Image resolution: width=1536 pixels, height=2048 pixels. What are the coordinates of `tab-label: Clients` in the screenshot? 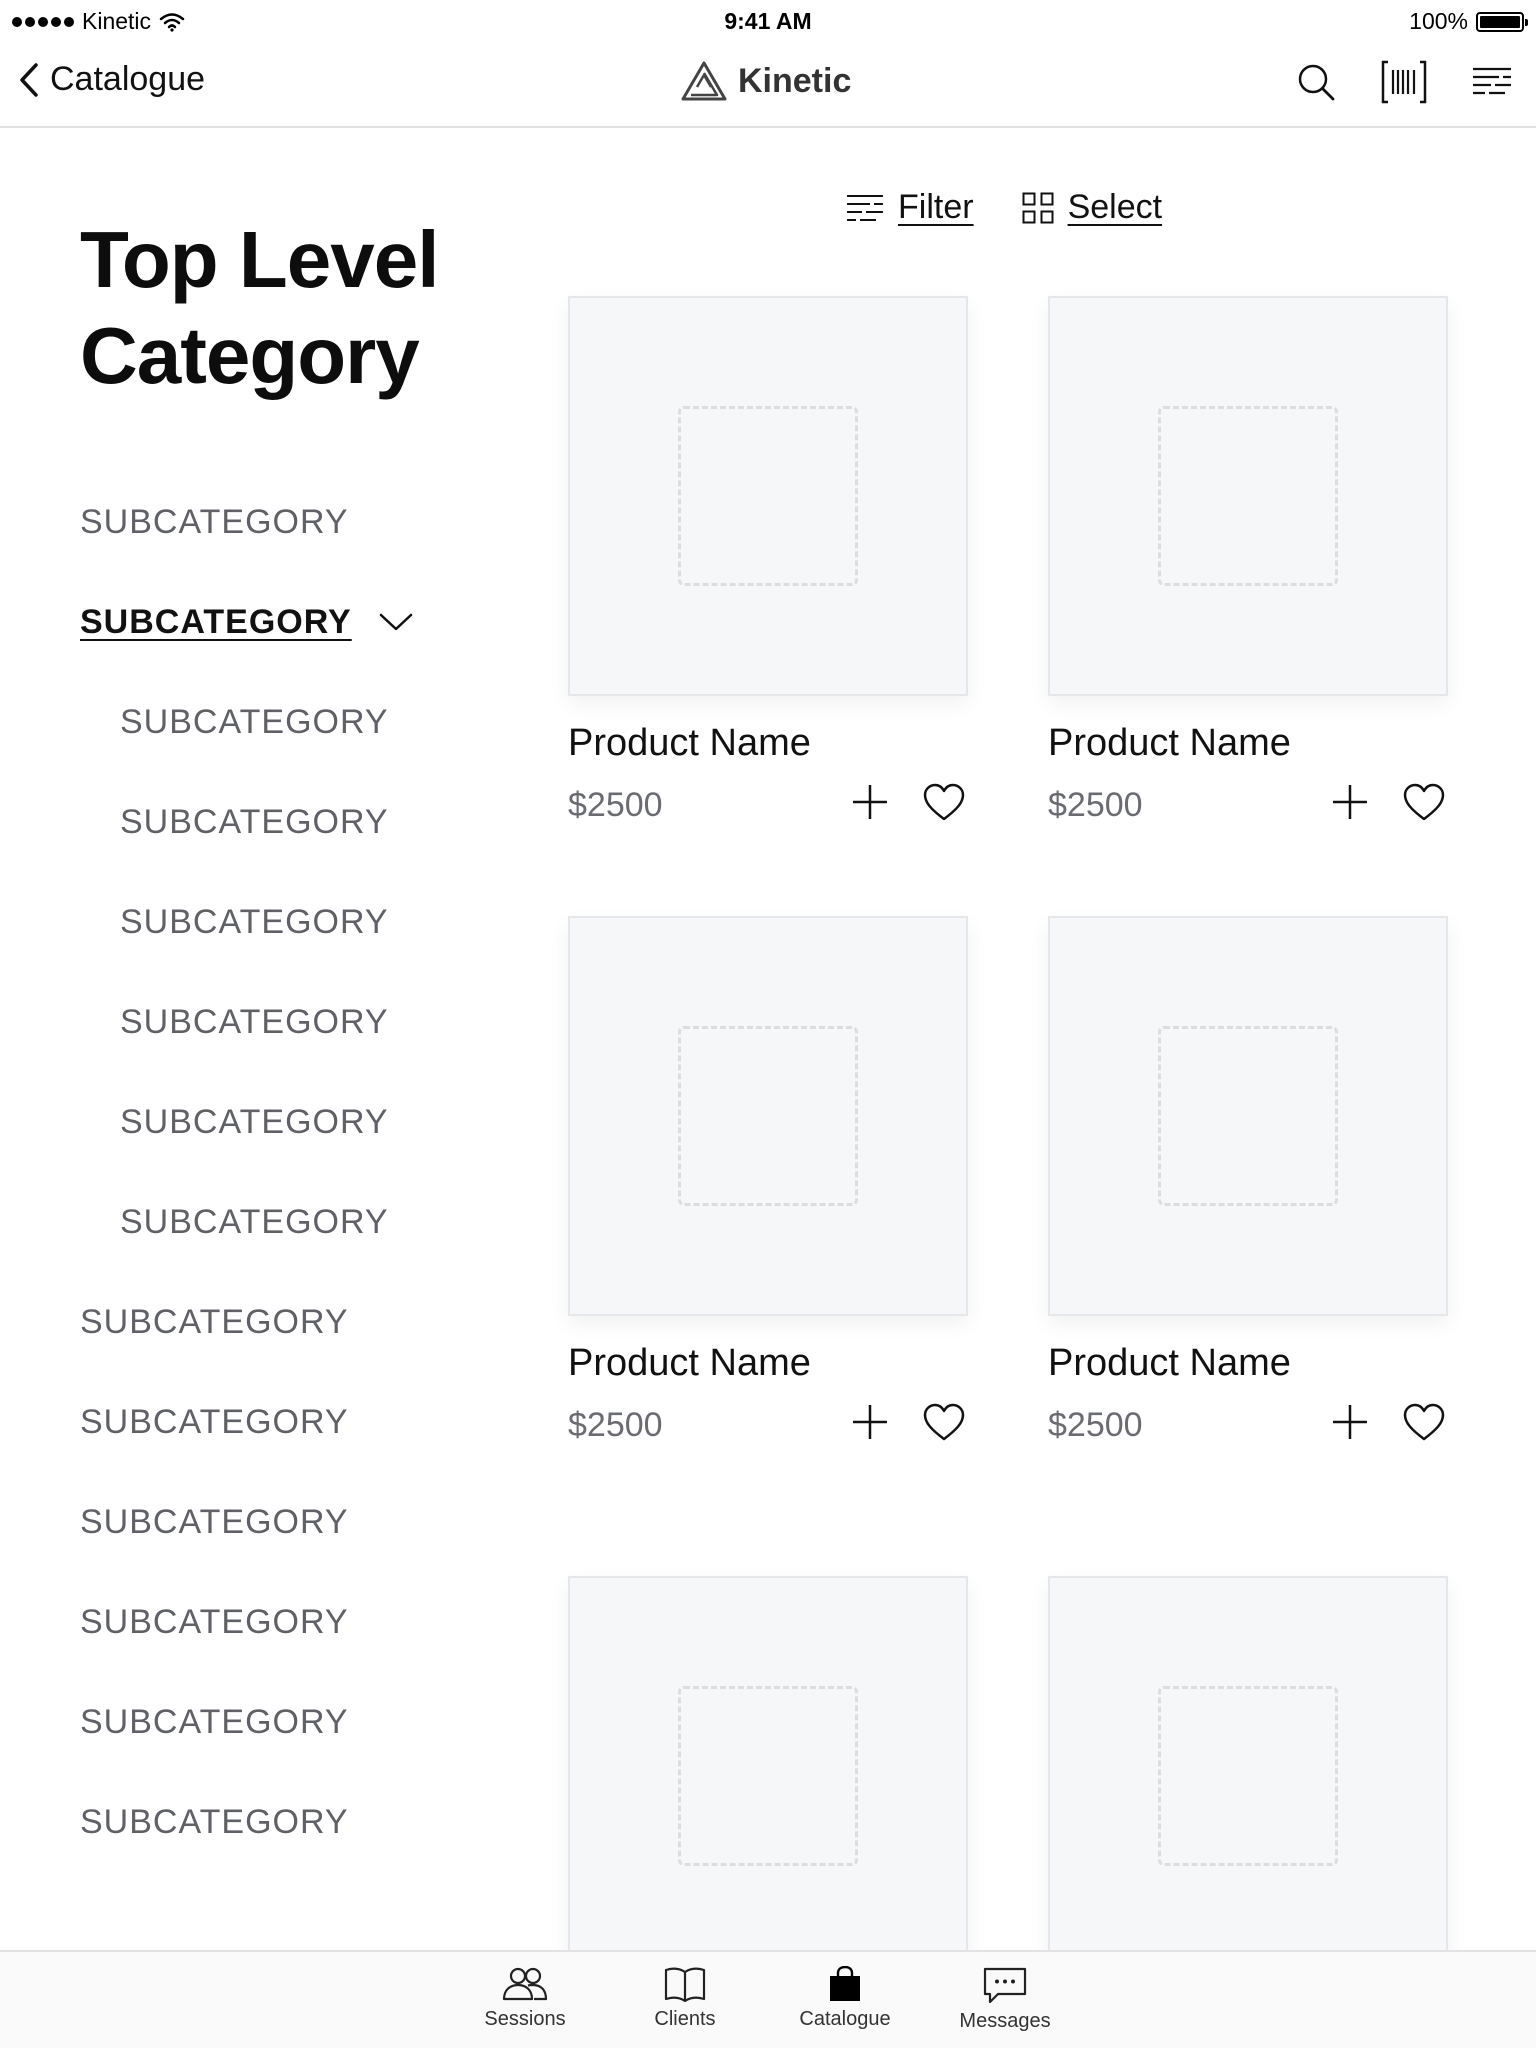 It's located at (685, 2019).